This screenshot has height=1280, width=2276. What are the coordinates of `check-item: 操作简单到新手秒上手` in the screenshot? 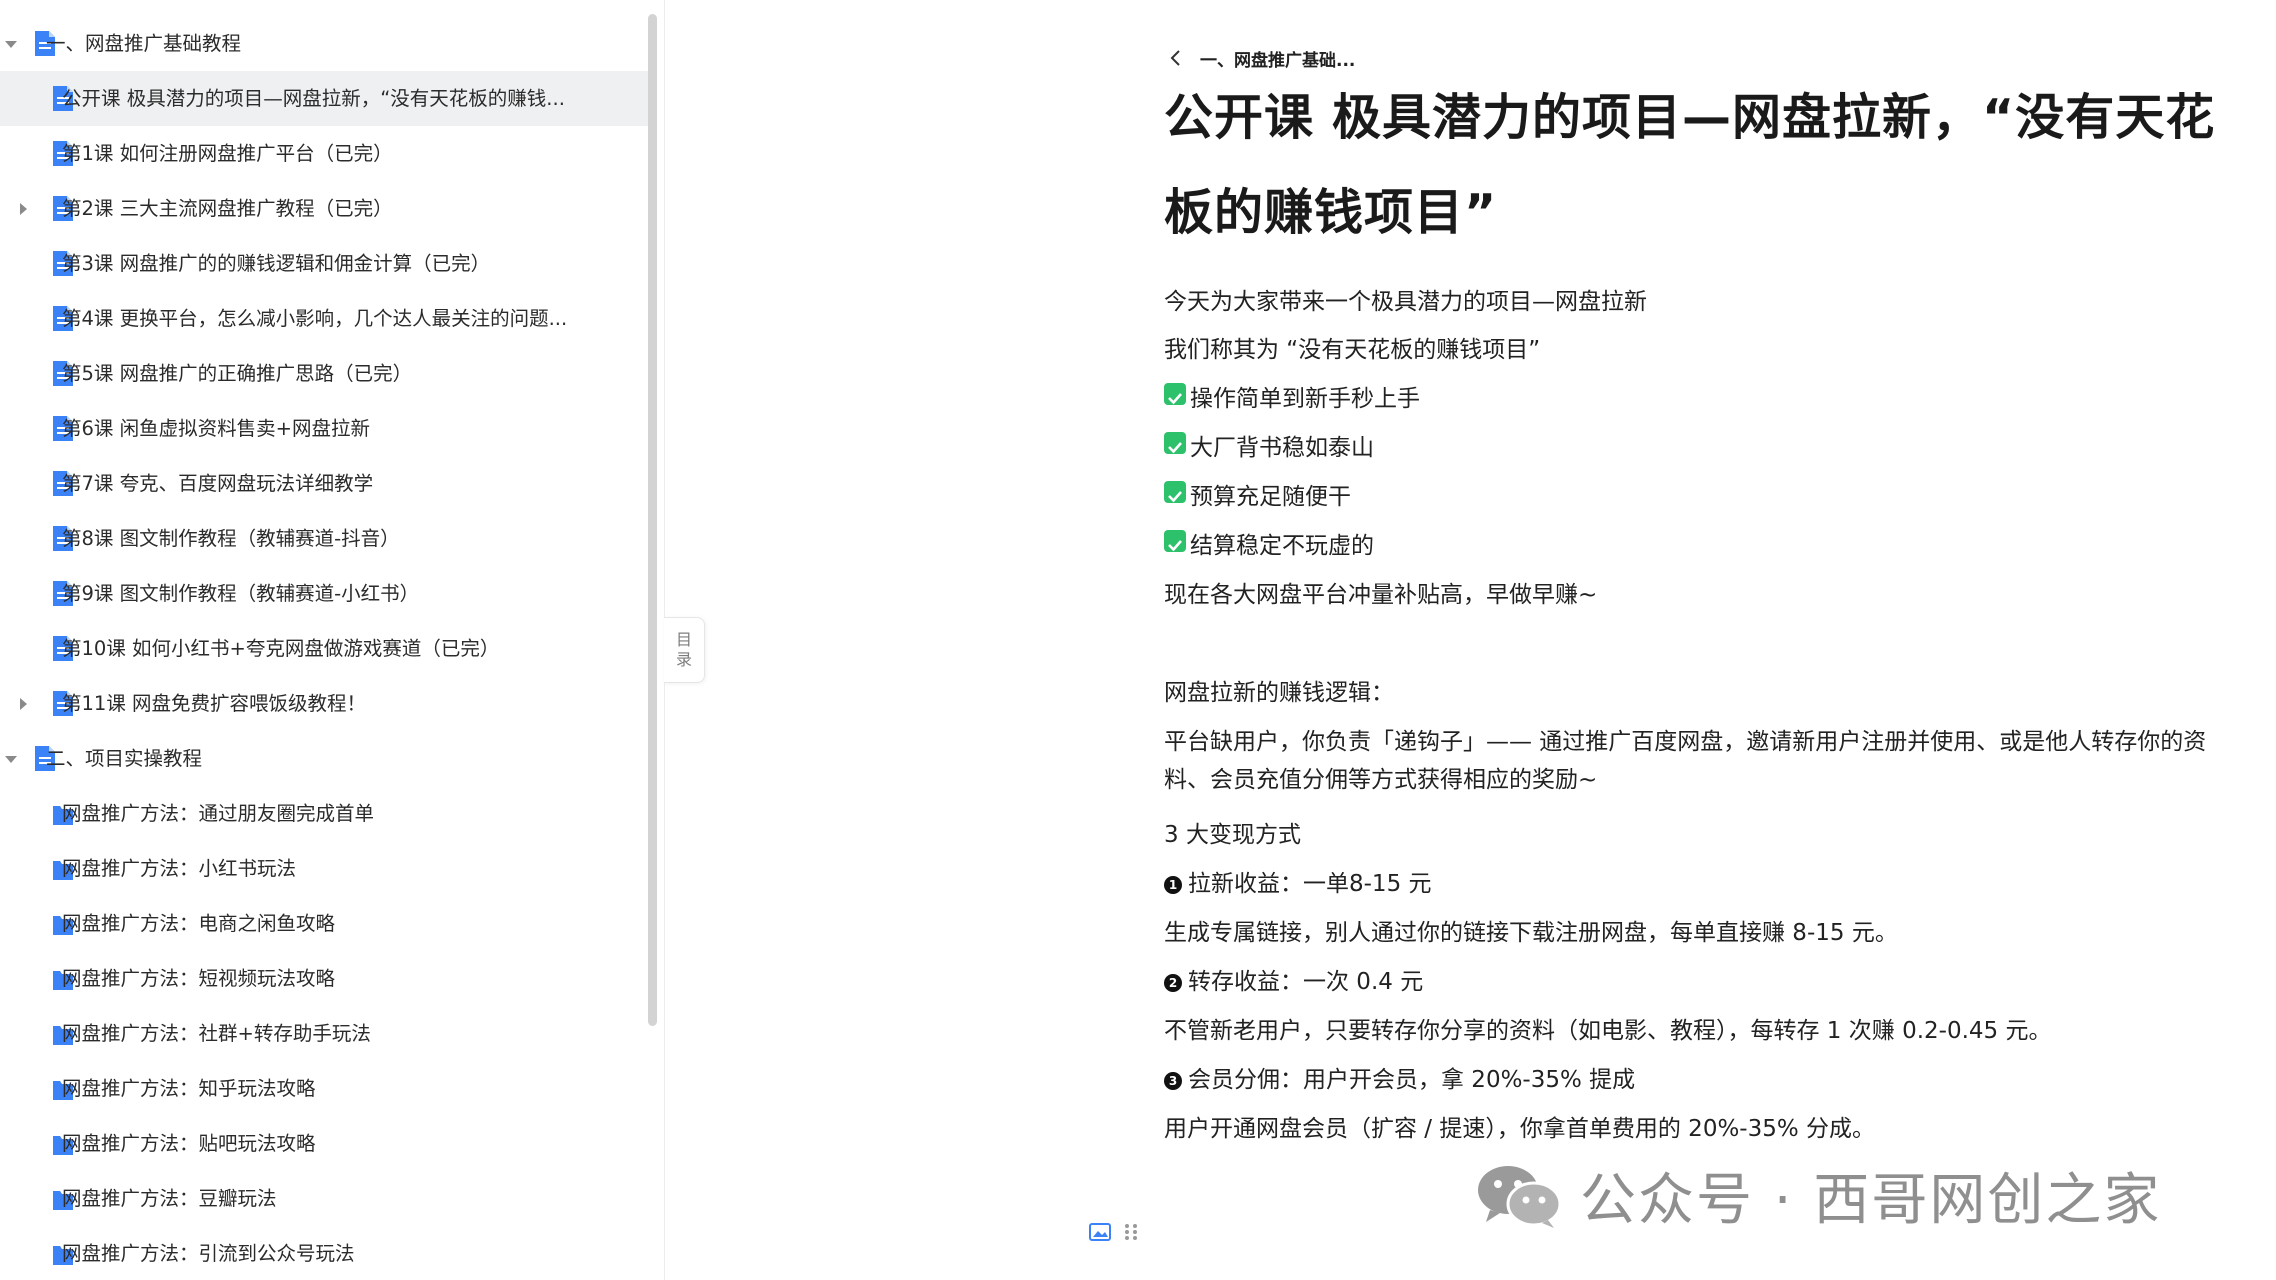 It's located at (1292, 399).